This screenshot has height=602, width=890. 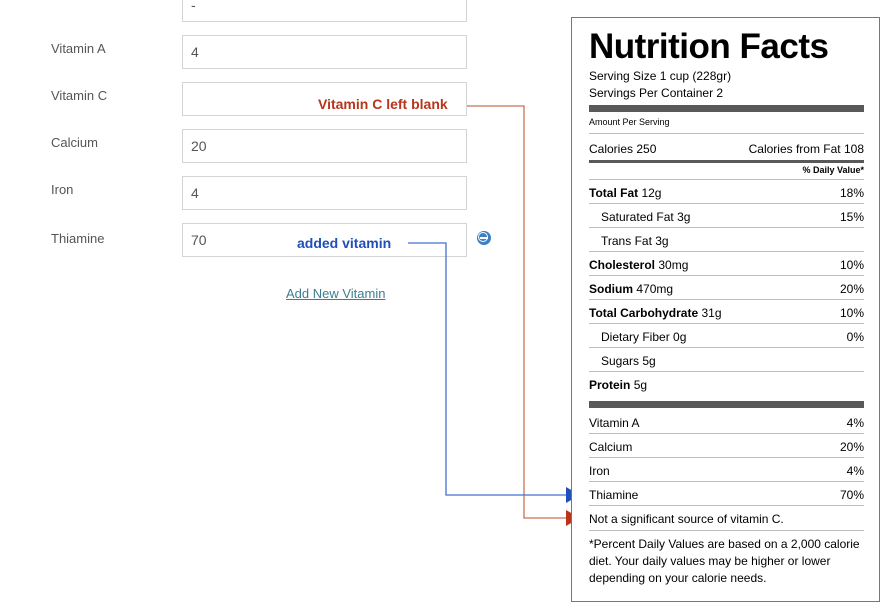 I want to click on vitamin-c-arrow-line, so click(x=516, y=312).